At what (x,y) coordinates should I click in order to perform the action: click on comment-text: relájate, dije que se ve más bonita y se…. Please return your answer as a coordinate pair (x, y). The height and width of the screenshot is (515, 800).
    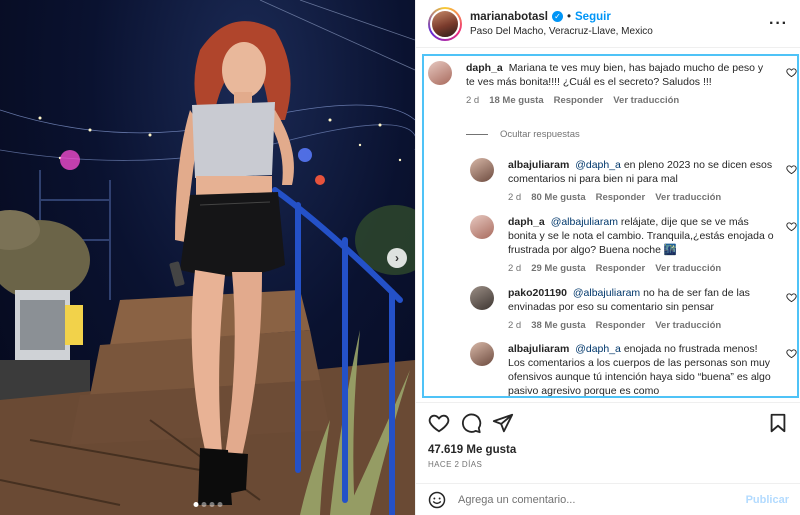
    Looking at the image, I should click on (641, 236).